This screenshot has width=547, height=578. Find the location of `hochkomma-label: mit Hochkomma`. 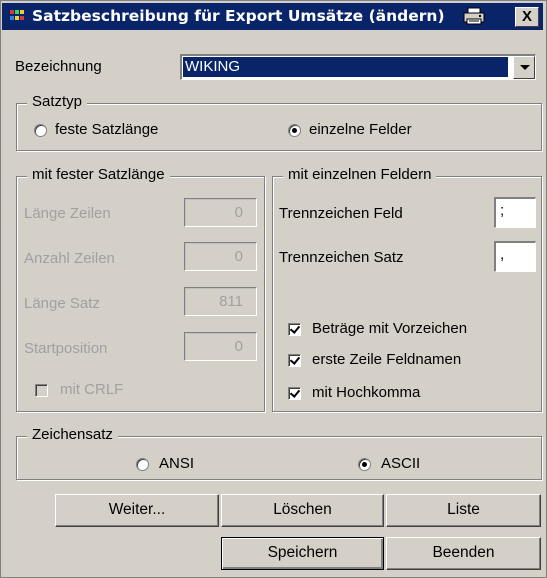

hochkomma-label: mit Hochkomma is located at coordinates (366, 392).